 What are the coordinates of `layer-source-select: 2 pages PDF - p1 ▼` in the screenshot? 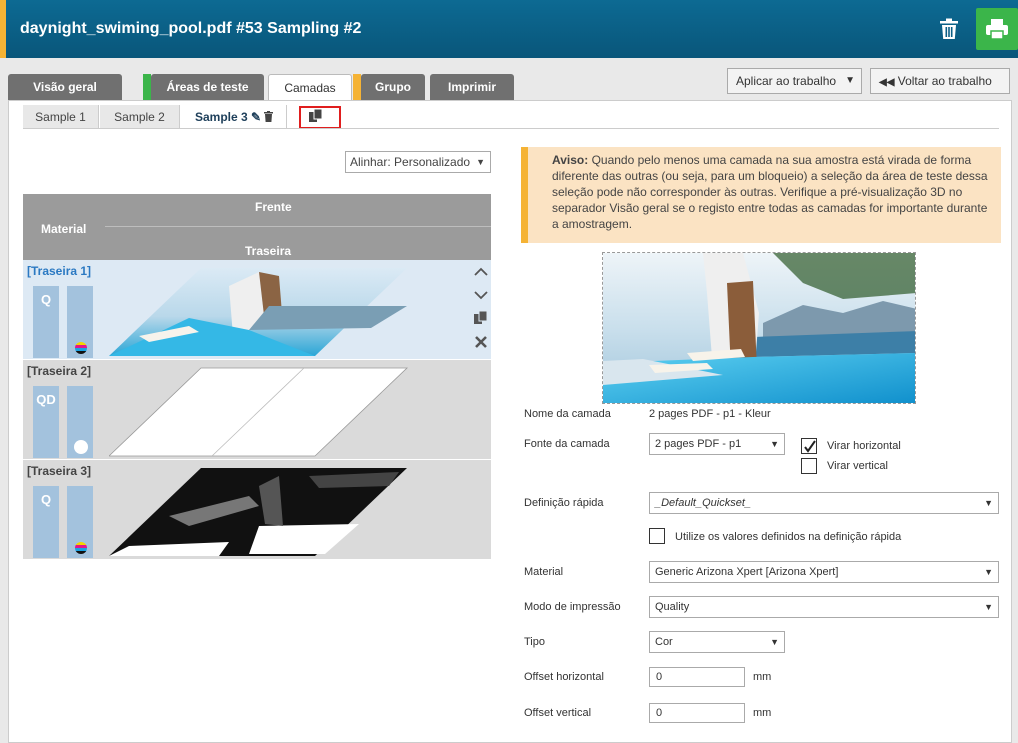 It's located at (717, 444).